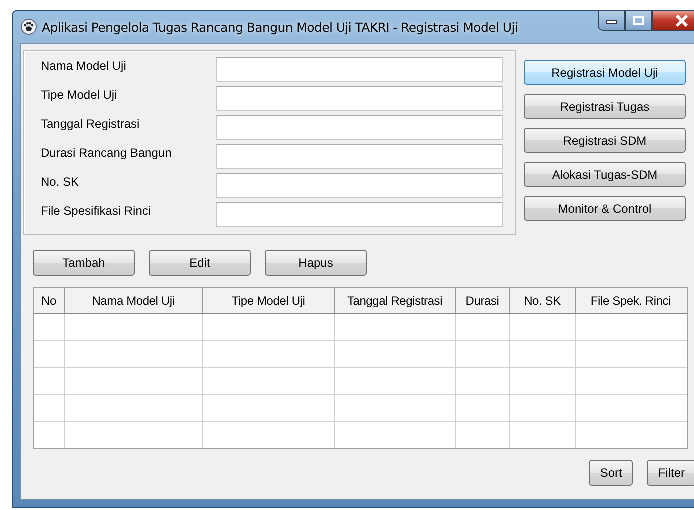  Describe the element at coordinates (90, 123) in the screenshot. I see `field-label: Tanggal Registrasi` at that location.